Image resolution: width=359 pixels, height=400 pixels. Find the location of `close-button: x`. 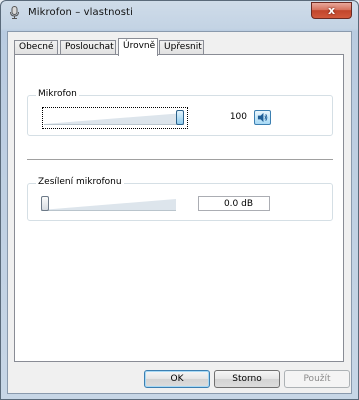

close-button: x is located at coordinates (331, 10).